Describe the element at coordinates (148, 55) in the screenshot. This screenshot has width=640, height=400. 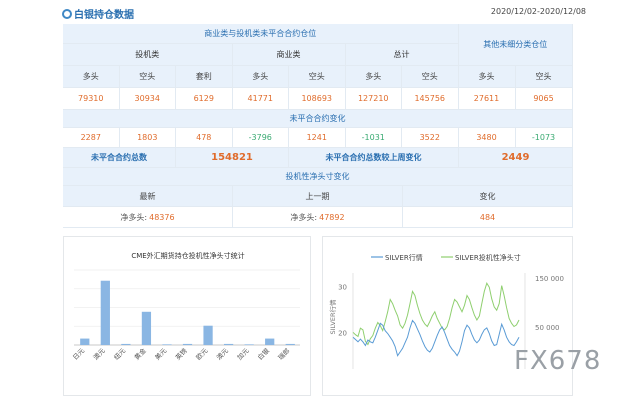
I see `group-speculative: 投机类` at that location.